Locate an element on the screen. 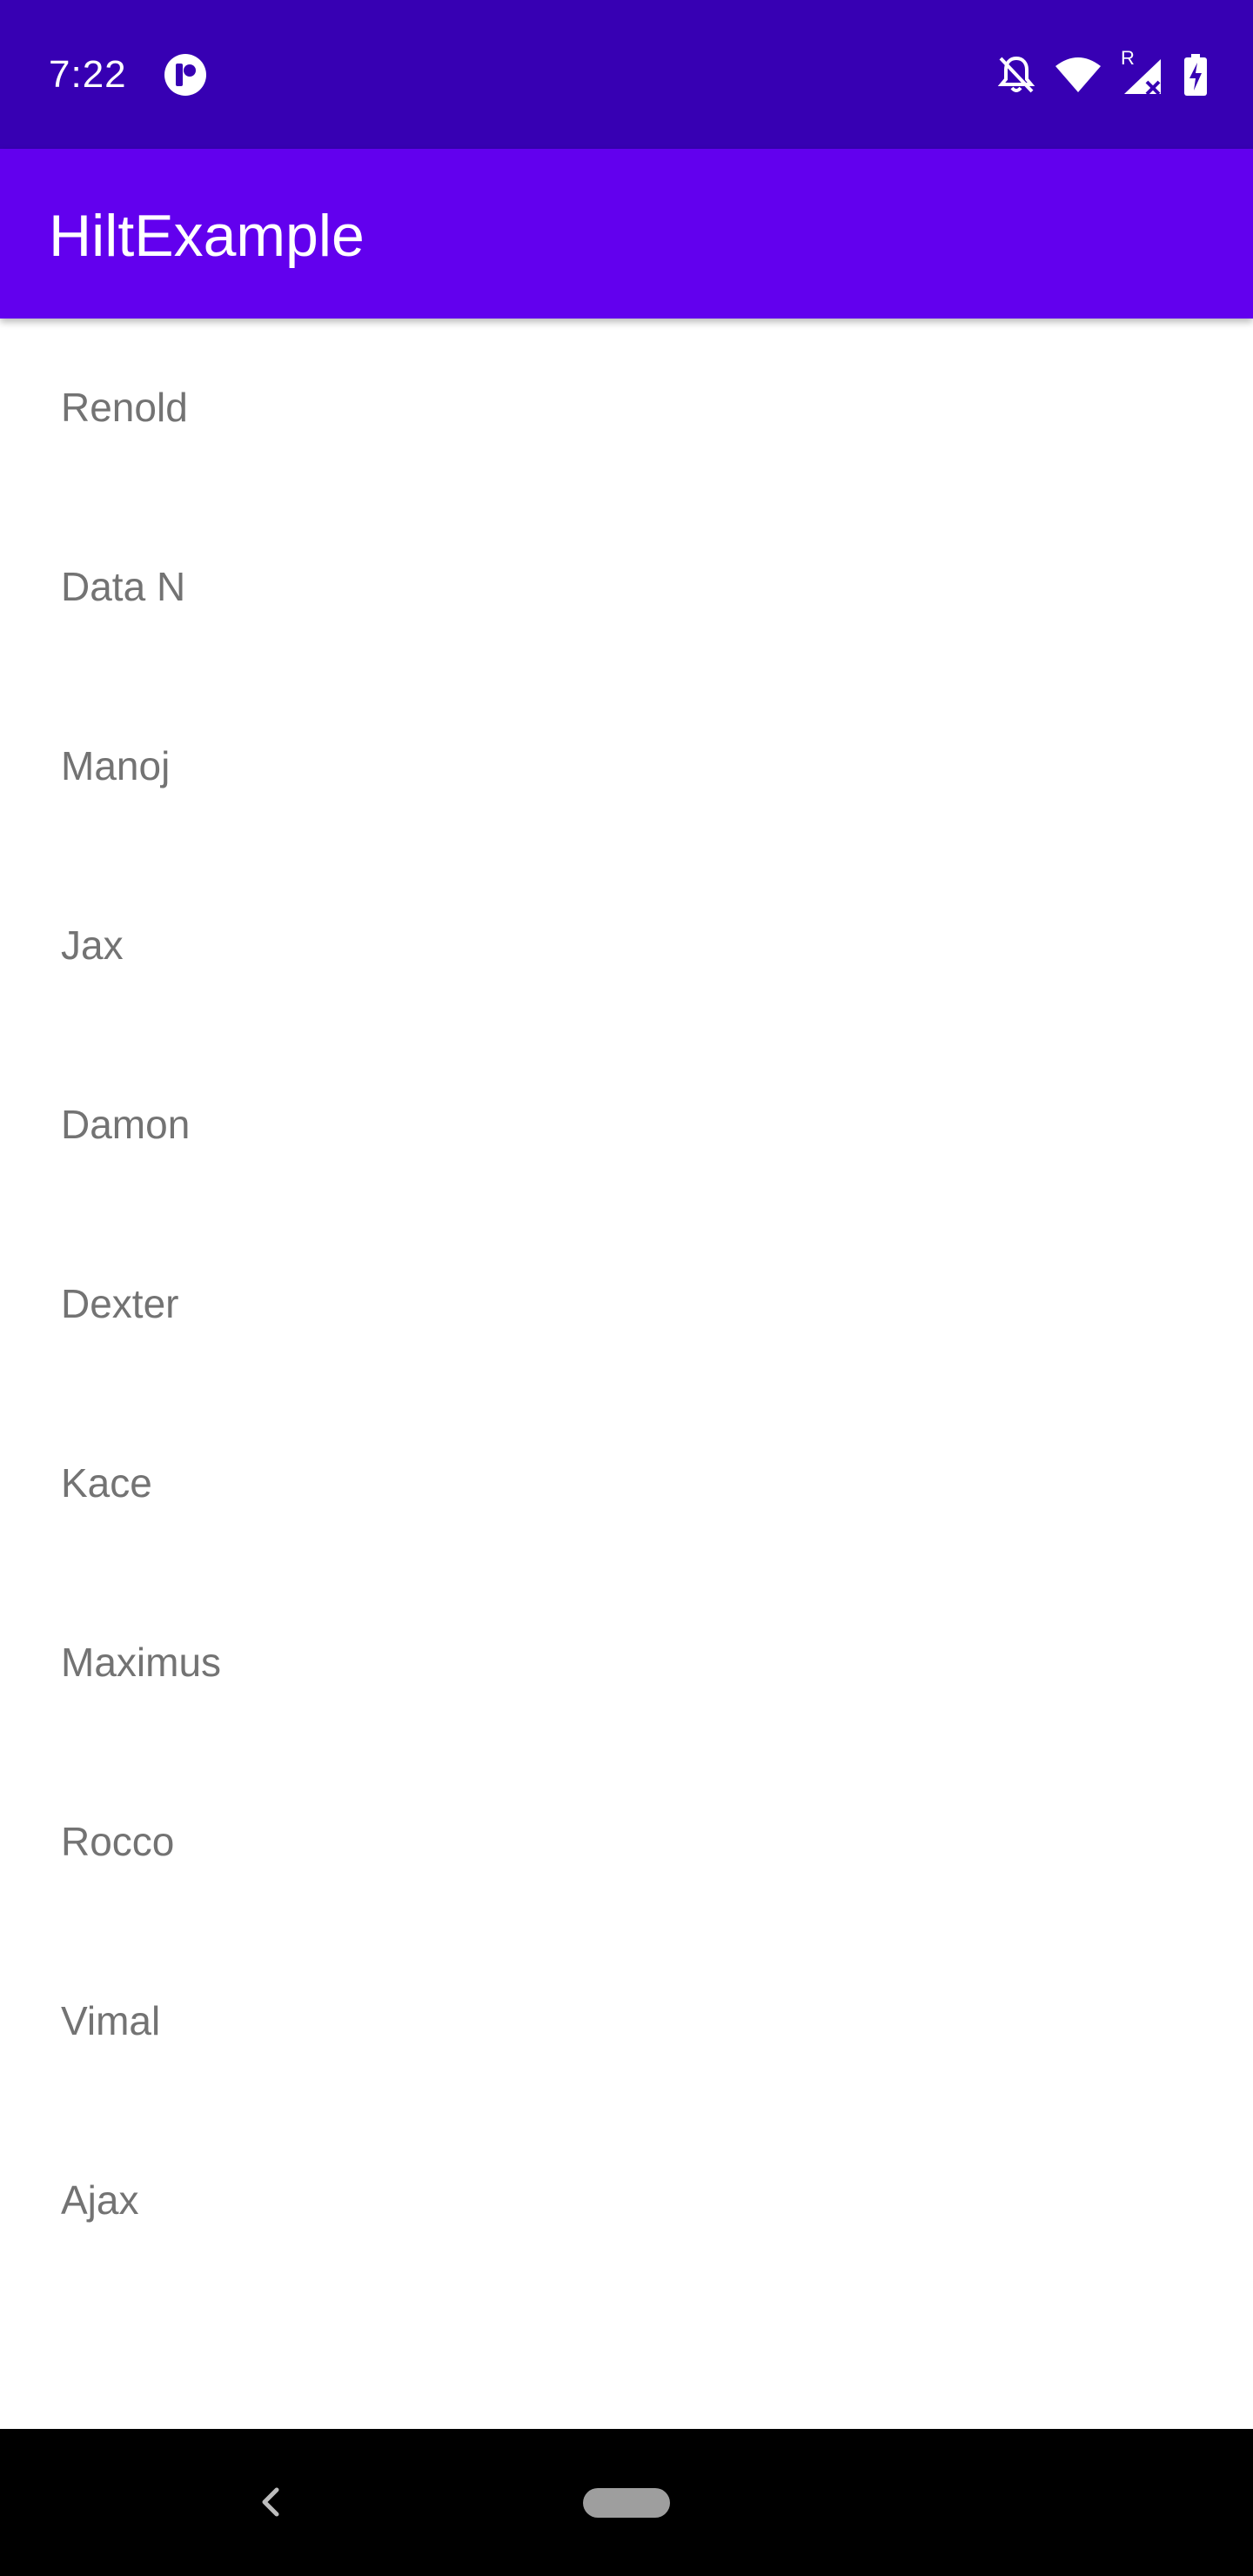 The width and height of the screenshot is (1253, 2576). status-bar: 7:22 R is located at coordinates (626, 74).